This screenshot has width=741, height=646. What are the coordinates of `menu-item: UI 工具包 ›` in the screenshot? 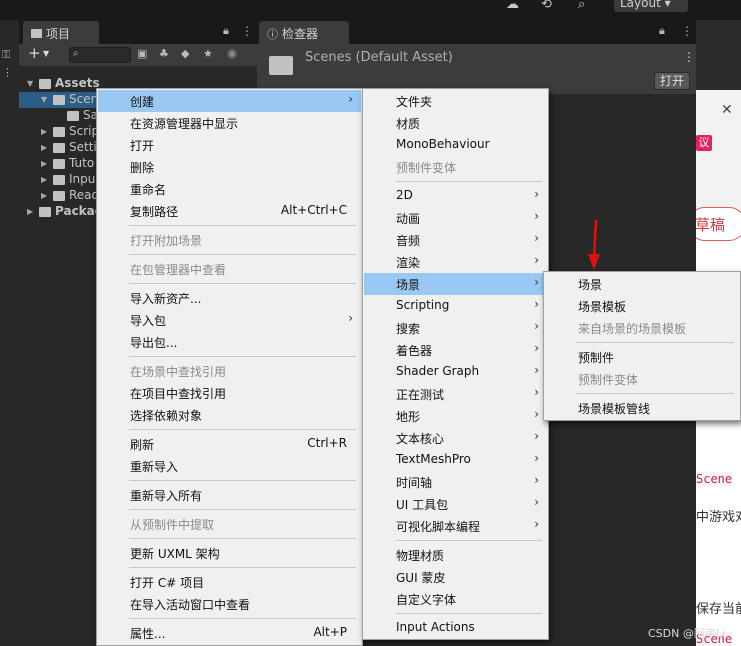 It's located at (455, 504).